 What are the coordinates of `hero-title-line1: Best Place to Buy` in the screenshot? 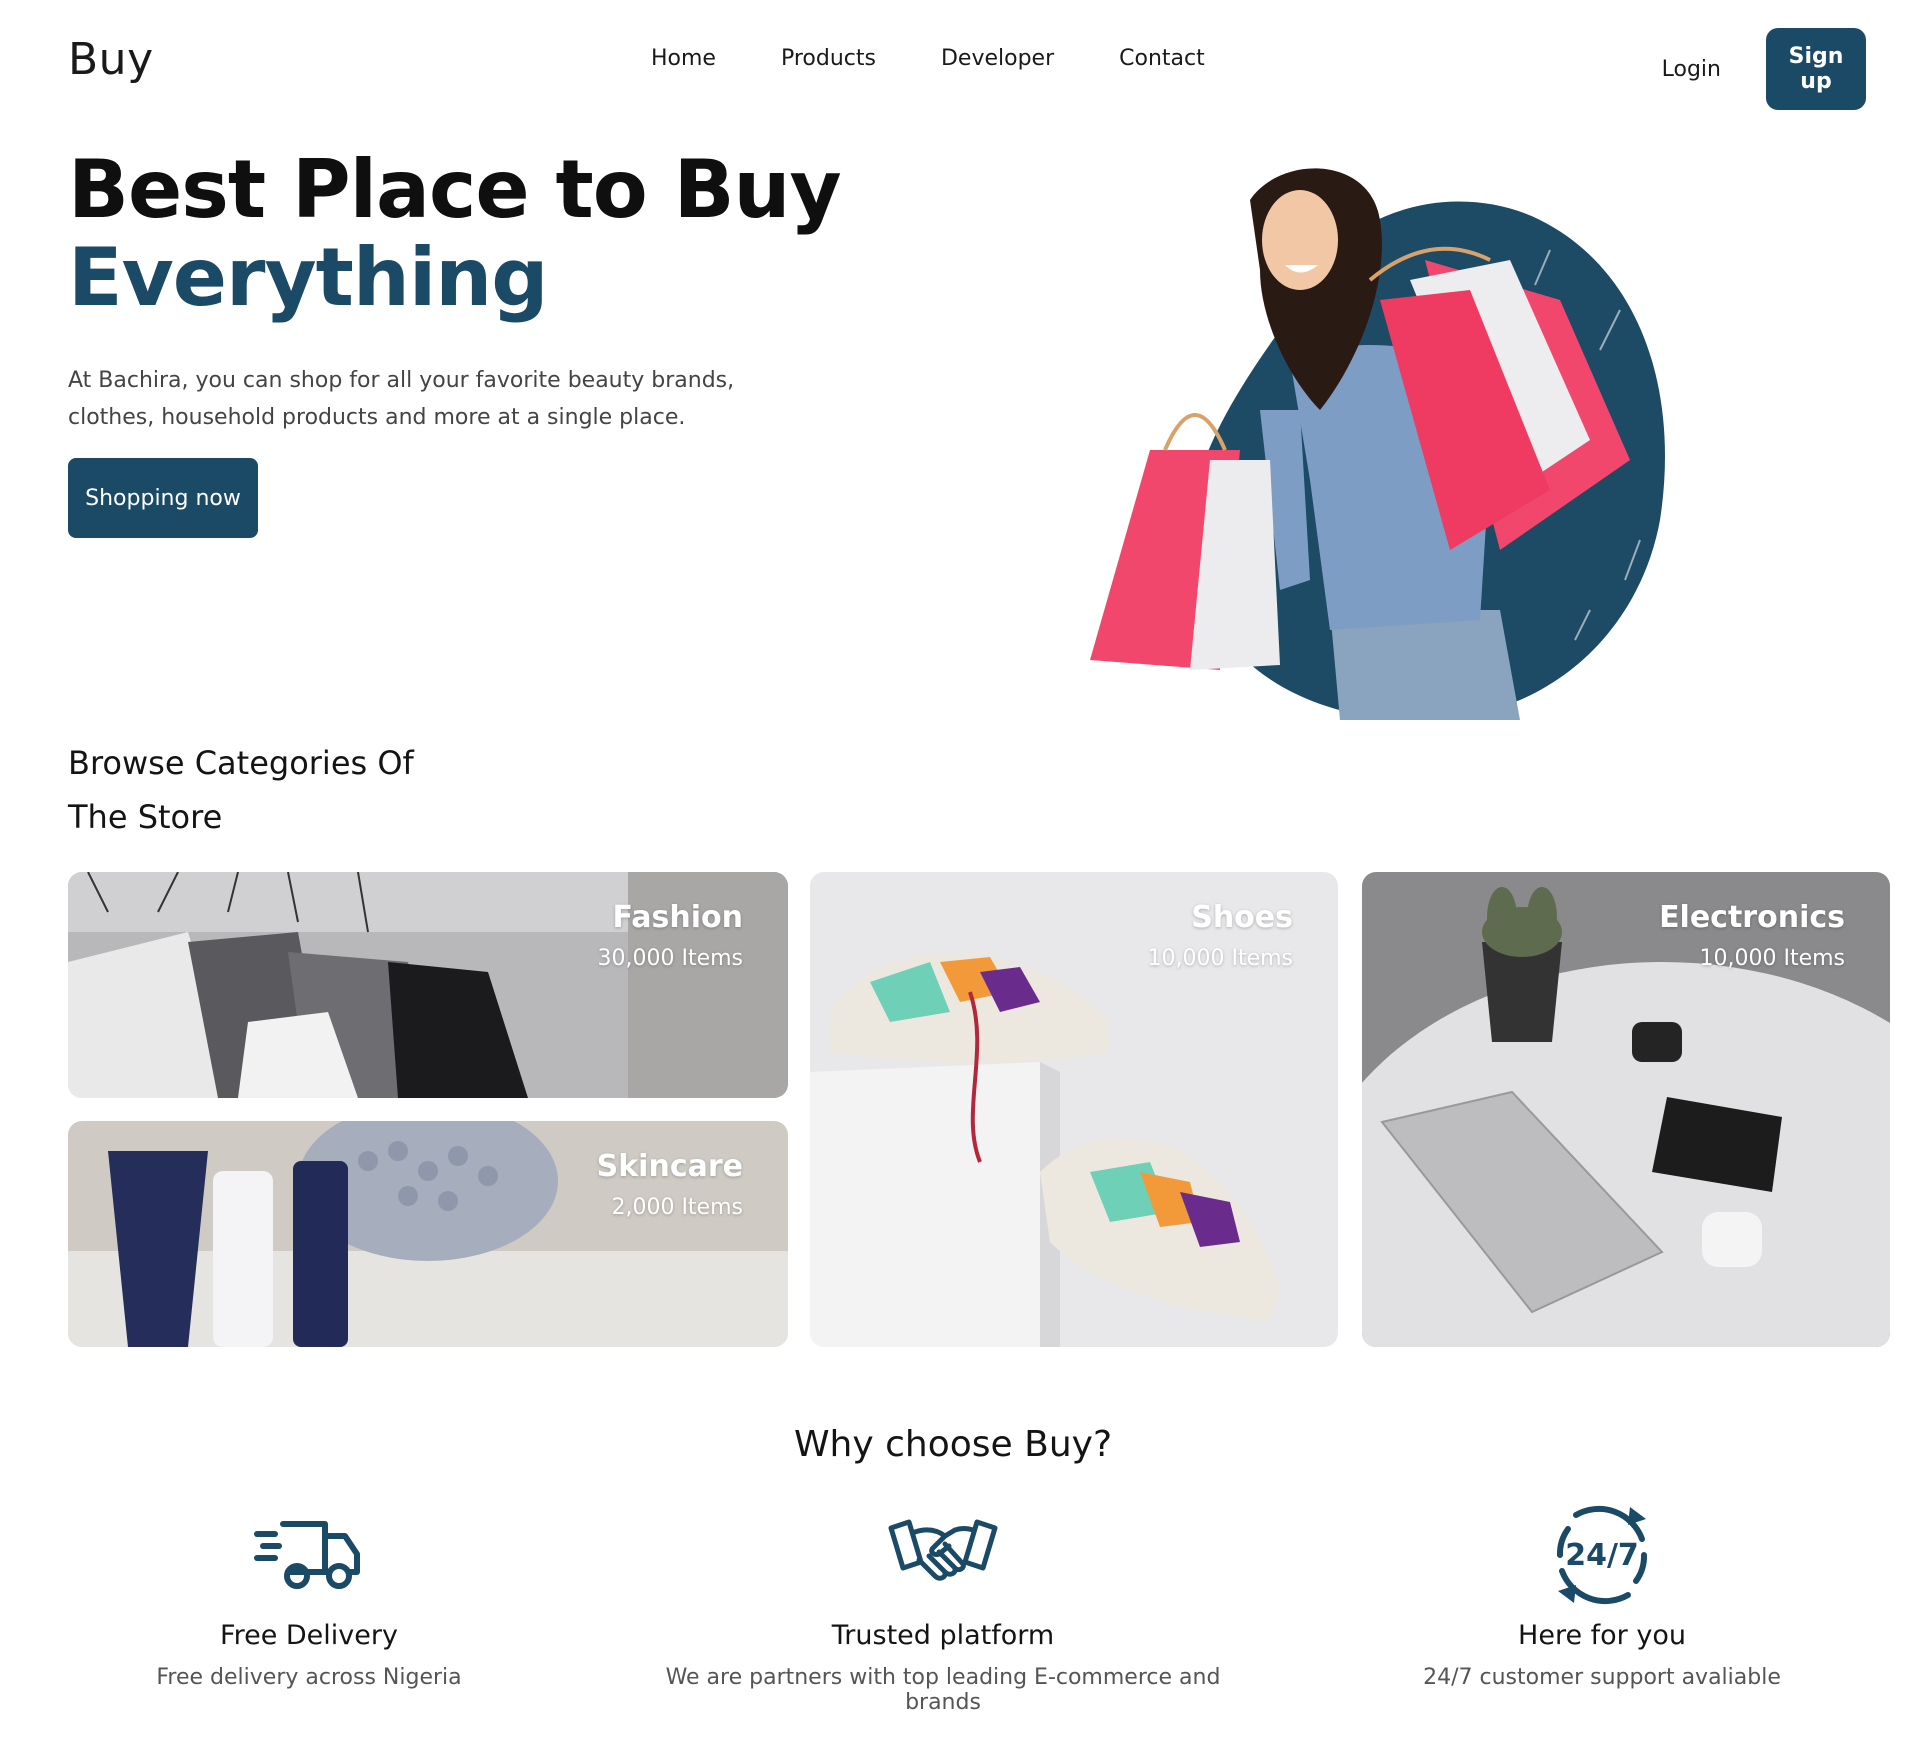 It's located at (455, 189).